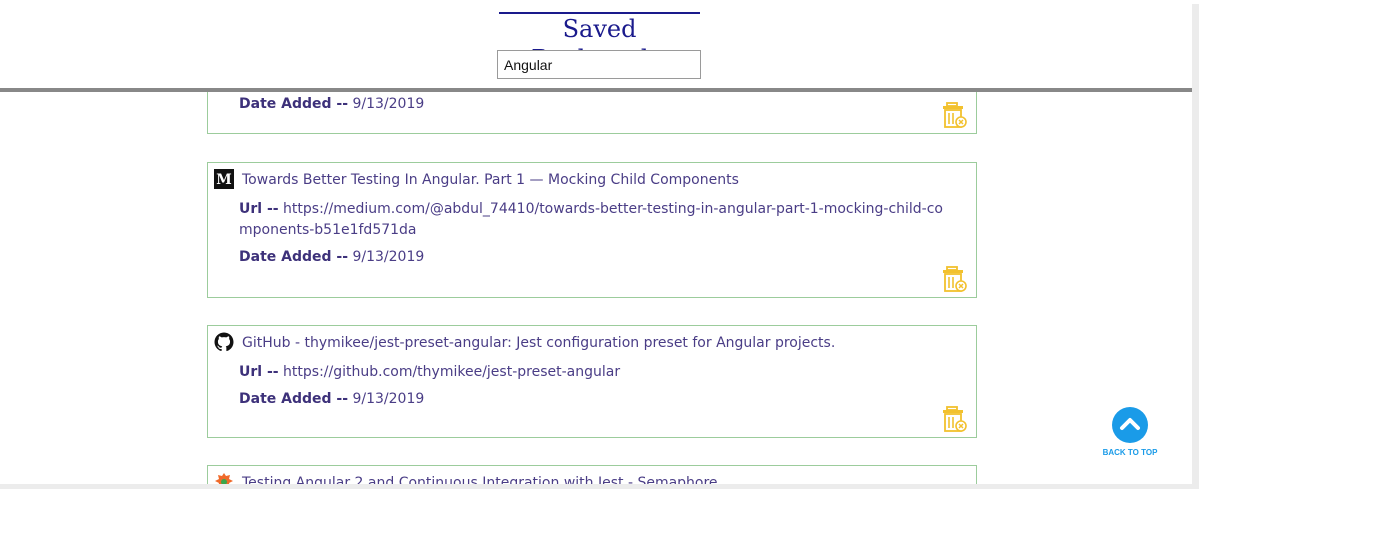  I want to click on popup-bottom-edge, so click(599, 486).